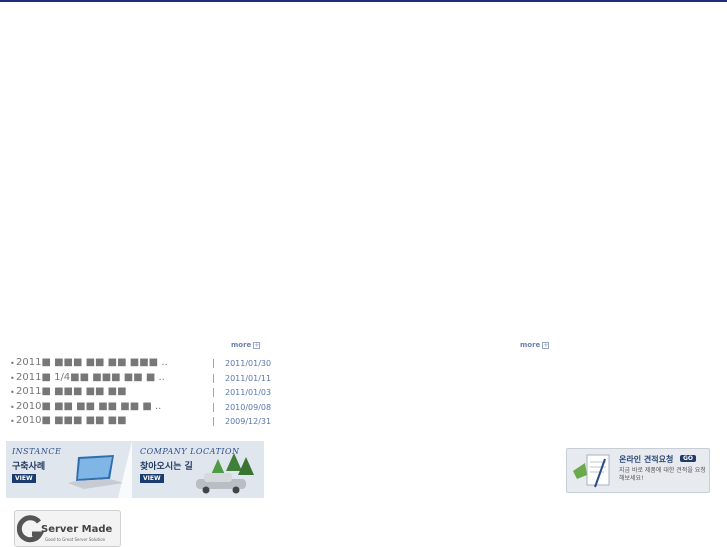 The image size is (727, 547). I want to click on news-title: 2011■ 1/4■■ ■■■ ■■ ■ .., so click(90, 377).